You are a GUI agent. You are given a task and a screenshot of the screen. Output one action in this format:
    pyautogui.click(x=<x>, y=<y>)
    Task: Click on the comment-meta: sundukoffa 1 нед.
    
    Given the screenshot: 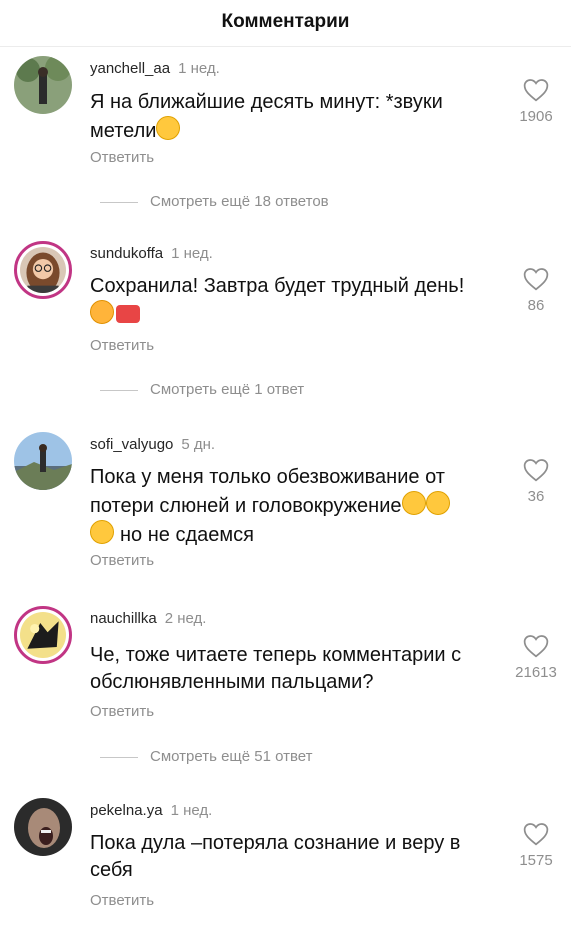 What is the action you would take?
    pyautogui.click(x=151, y=253)
    